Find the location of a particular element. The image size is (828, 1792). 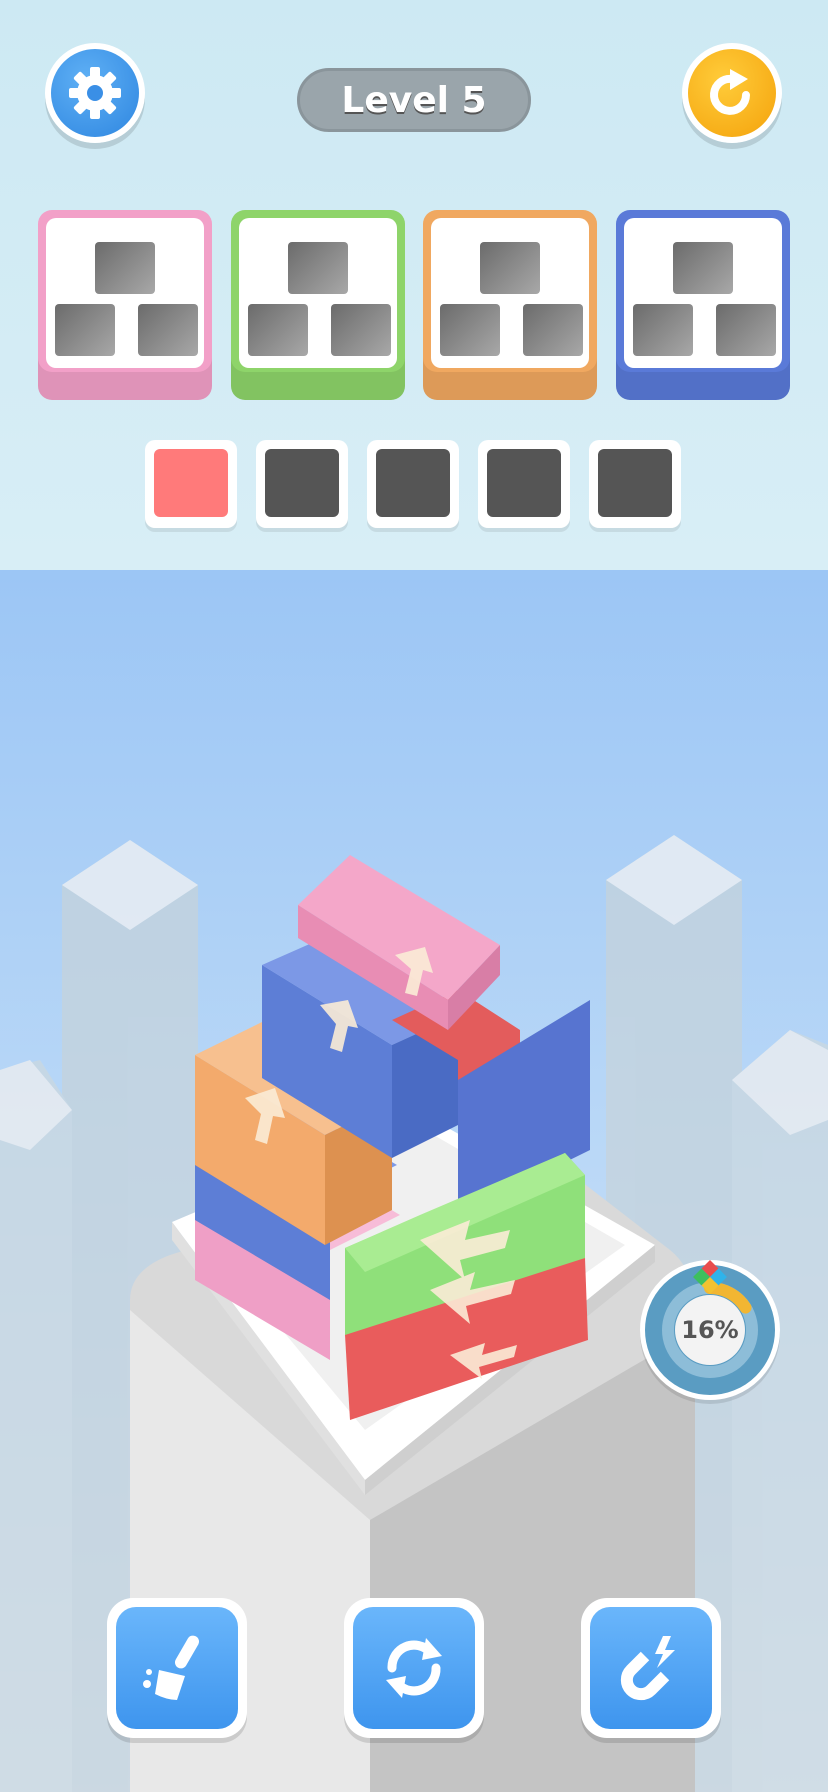

color-diamond-icon is located at coordinates (710, 1277).